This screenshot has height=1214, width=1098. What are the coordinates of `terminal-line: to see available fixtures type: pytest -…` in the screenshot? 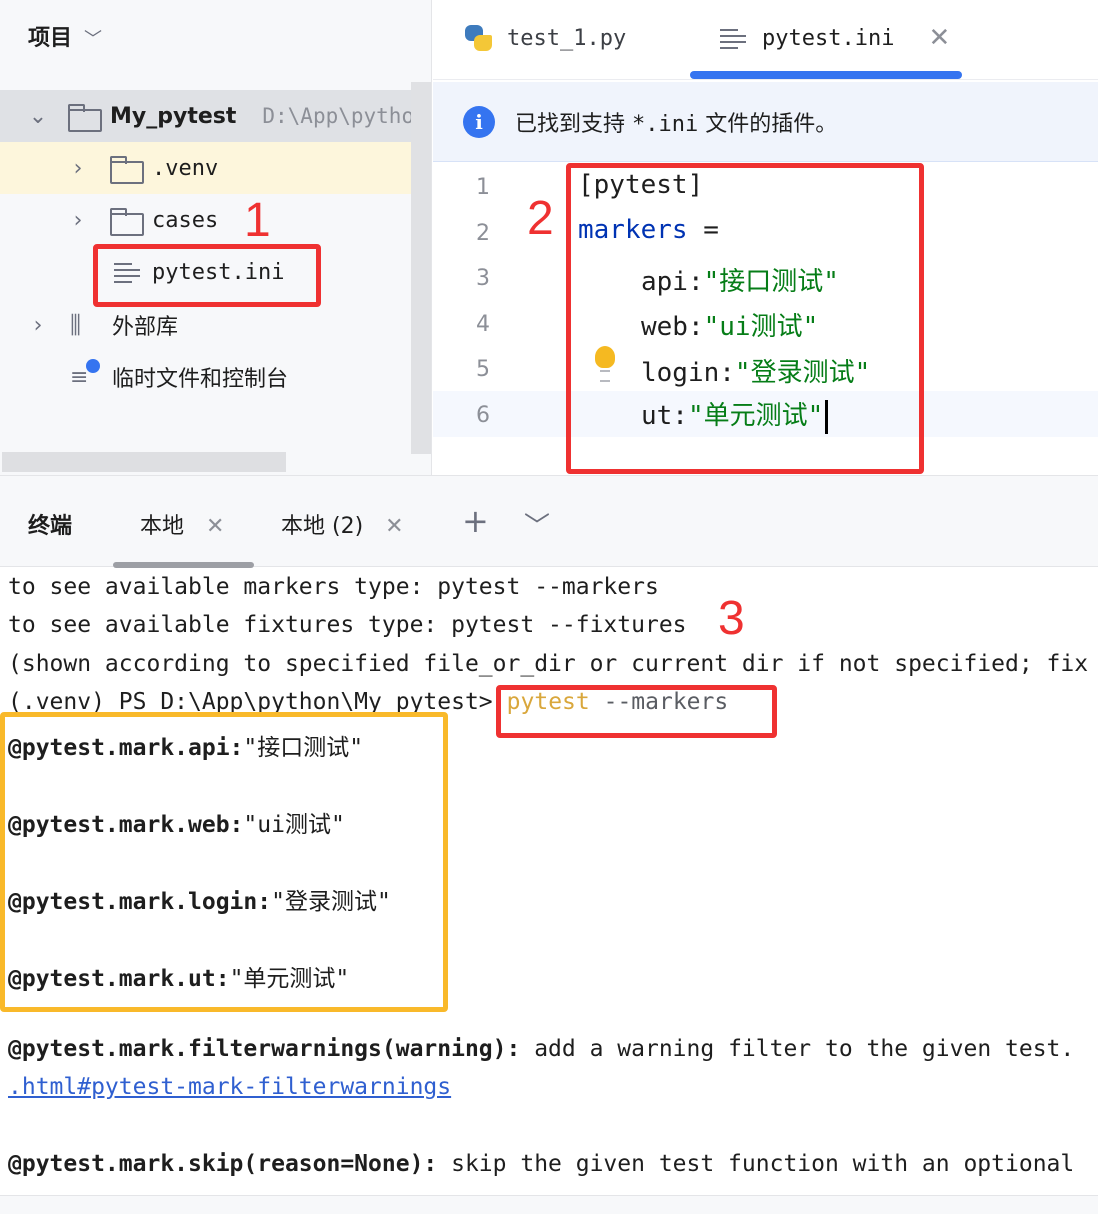 It's located at (347, 625).